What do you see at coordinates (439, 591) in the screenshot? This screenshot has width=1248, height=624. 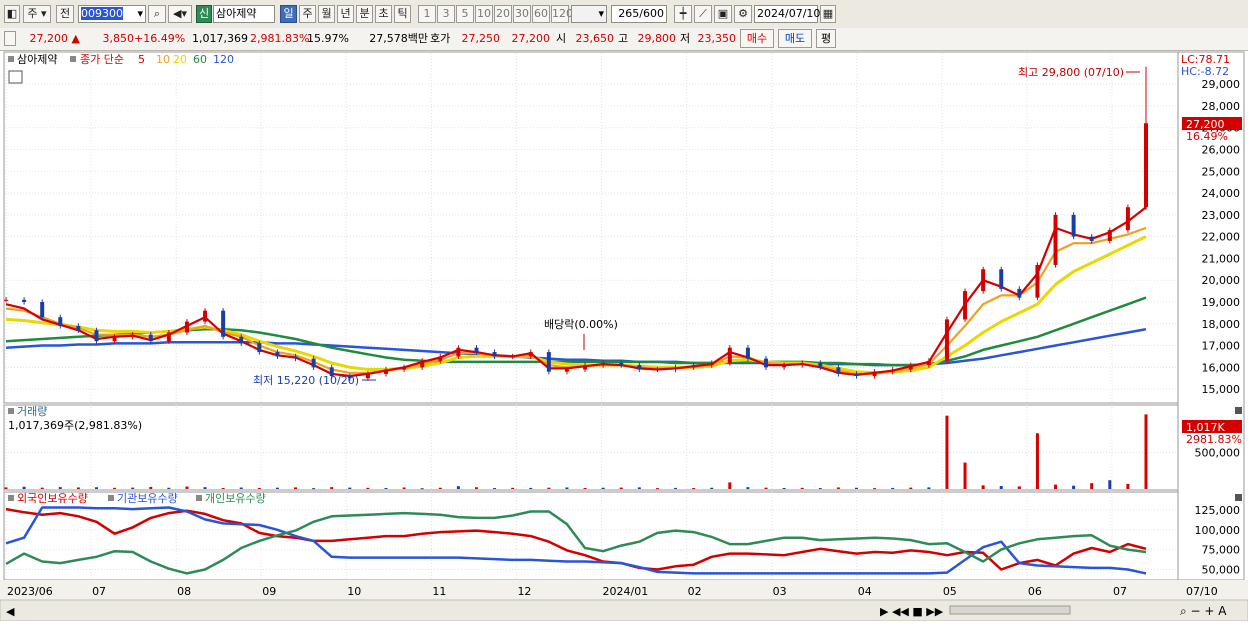 I see `x-tick-label: 11` at bounding box center [439, 591].